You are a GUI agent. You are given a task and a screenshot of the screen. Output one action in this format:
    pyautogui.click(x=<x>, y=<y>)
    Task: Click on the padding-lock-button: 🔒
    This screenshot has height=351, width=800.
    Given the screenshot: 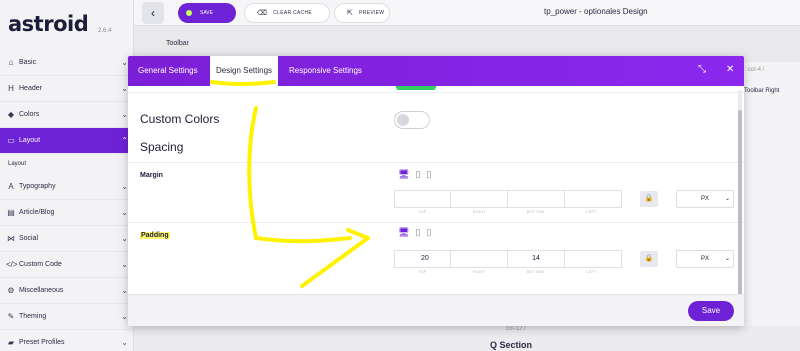 What is the action you would take?
    pyautogui.click(x=649, y=259)
    